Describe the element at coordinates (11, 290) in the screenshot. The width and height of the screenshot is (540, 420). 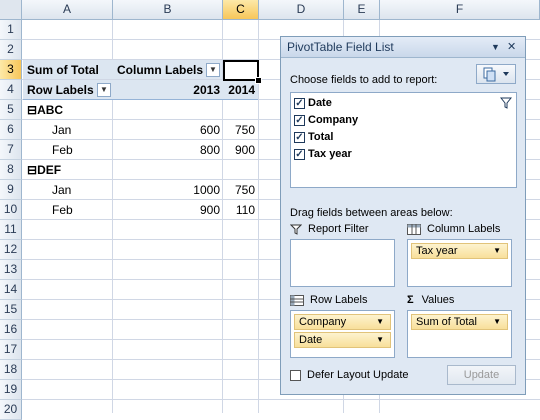
I see `row-header: 14` at that location.